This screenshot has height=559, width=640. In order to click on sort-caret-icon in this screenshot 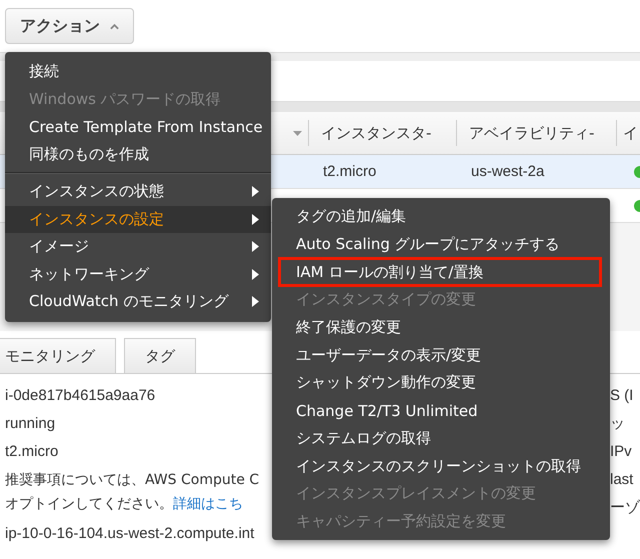, I will do `click(297, 133)`.